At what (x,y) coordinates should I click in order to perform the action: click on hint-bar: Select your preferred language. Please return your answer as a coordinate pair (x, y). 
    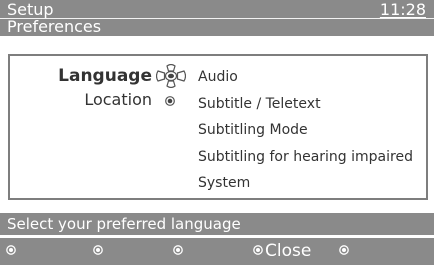
    Looking at the image, I should click on (217, 224).